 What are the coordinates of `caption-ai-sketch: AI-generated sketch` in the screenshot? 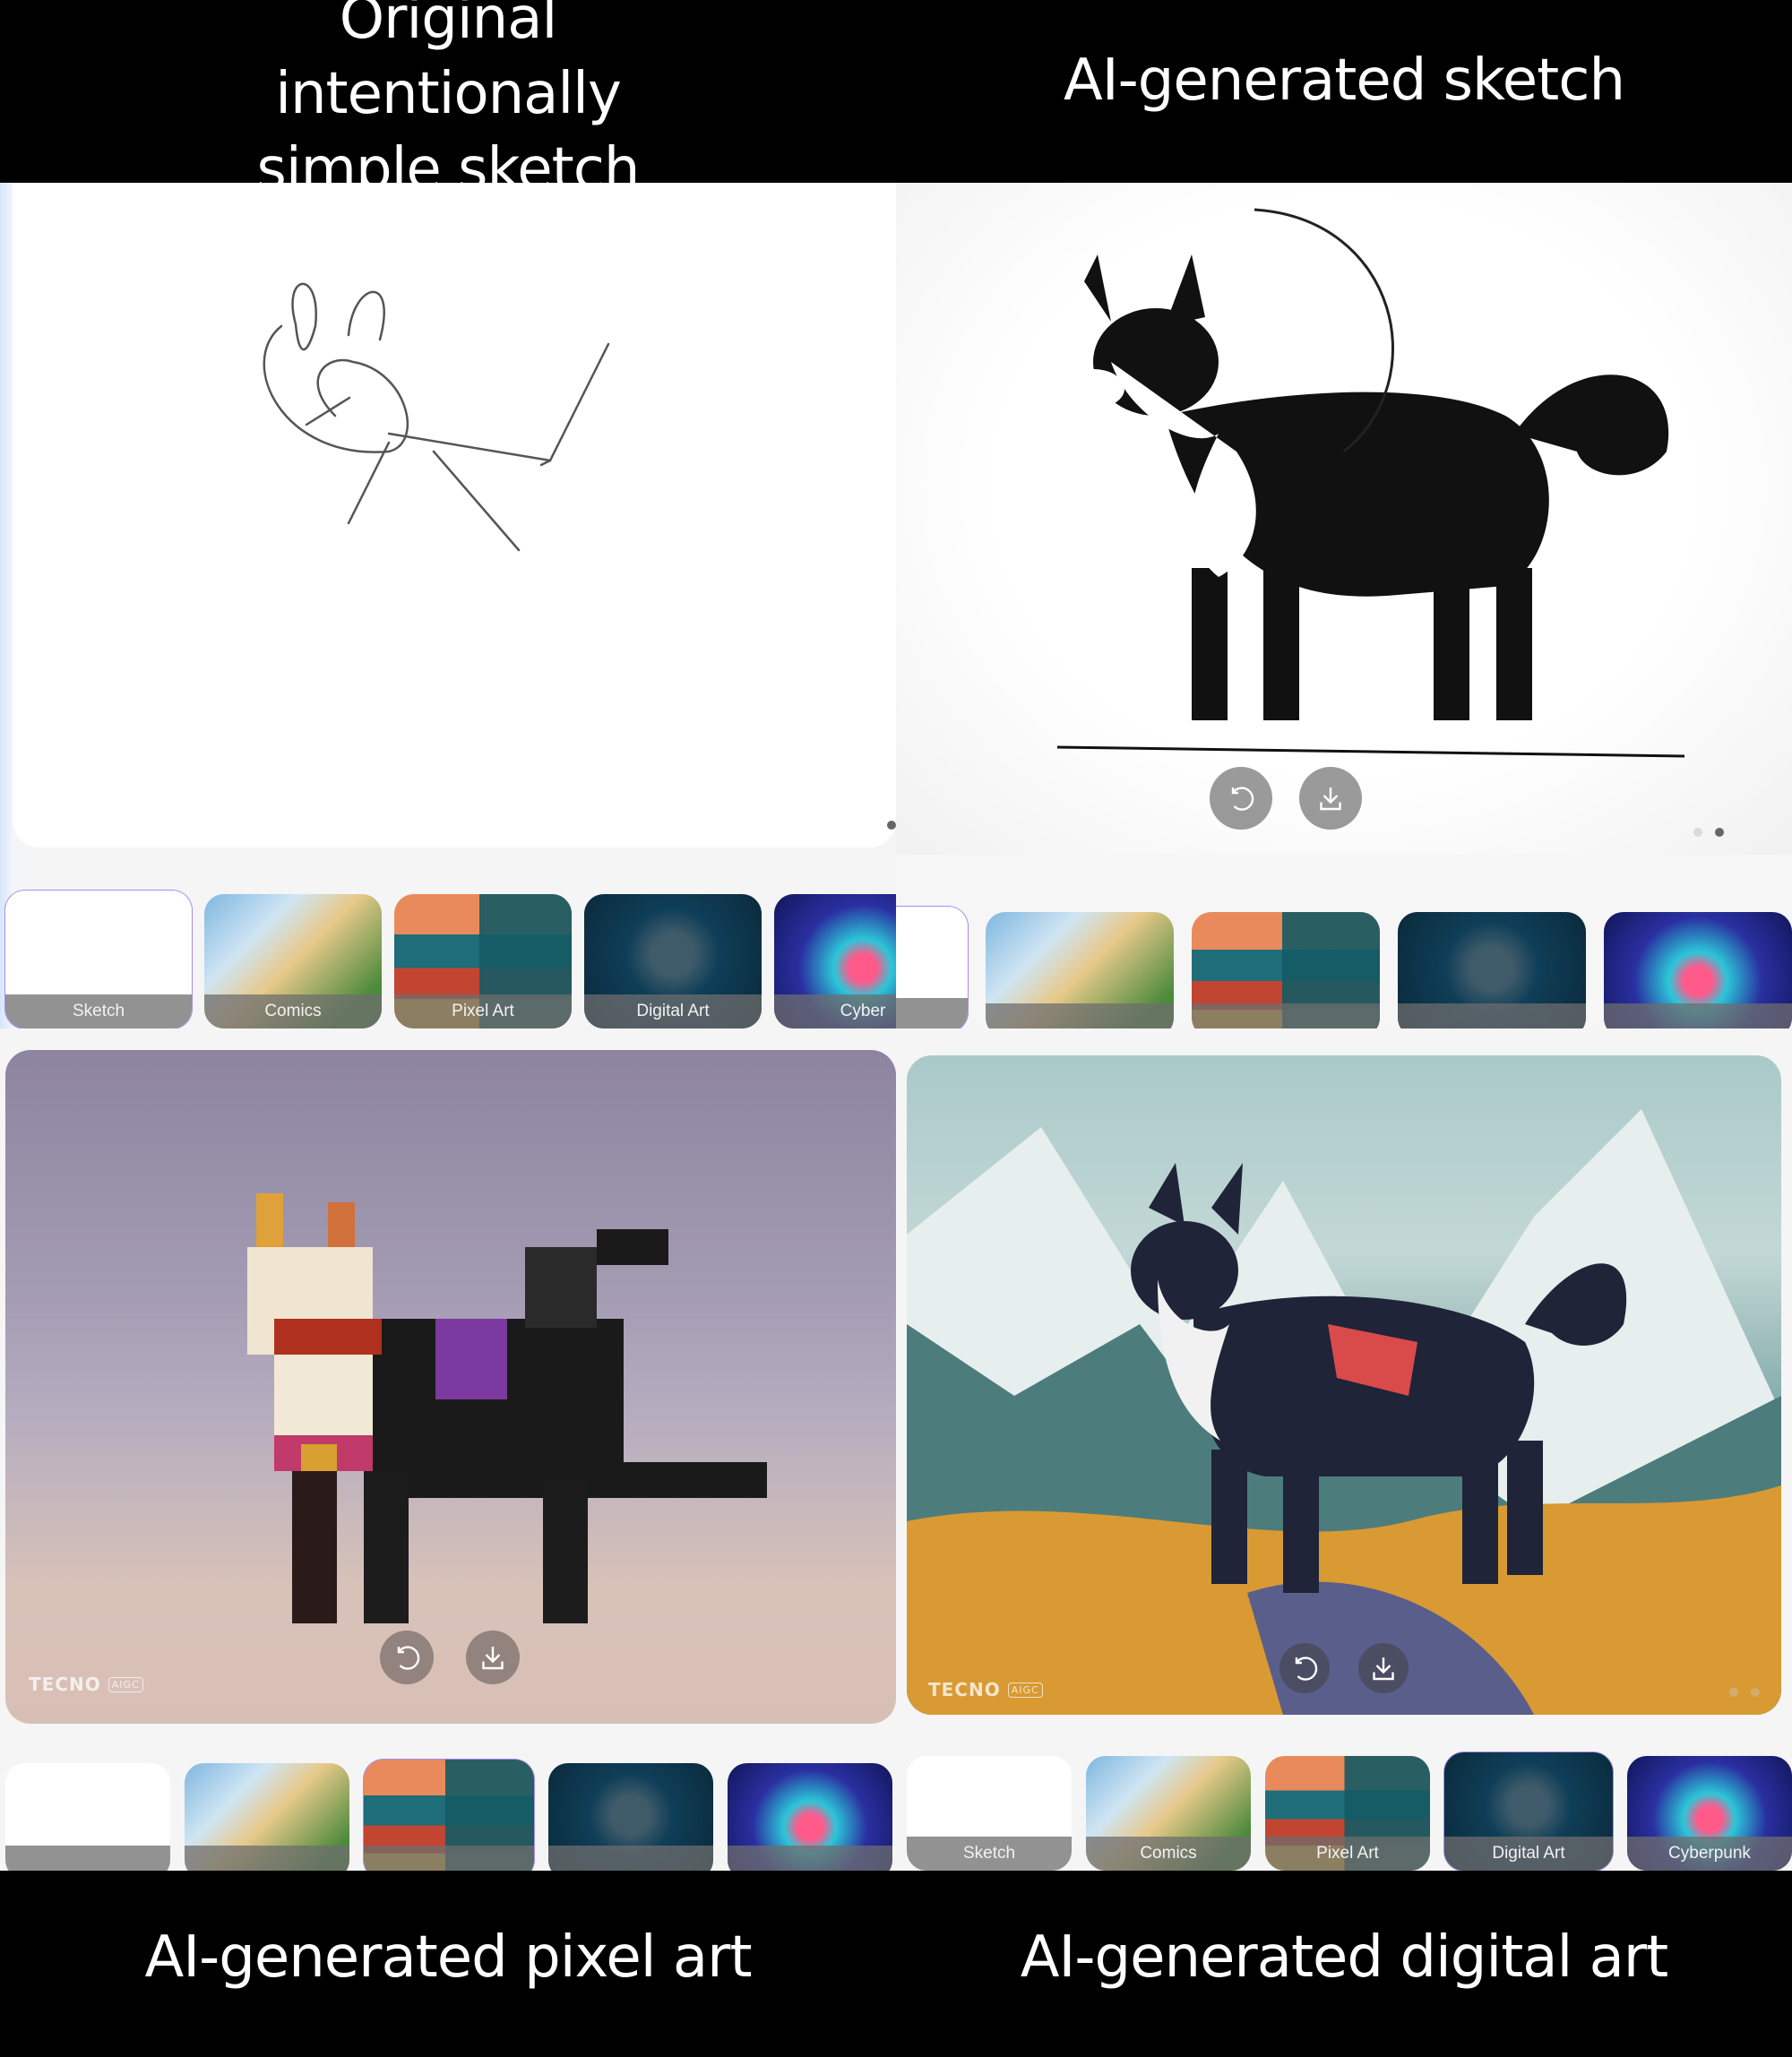 It's located at (1344, 80).